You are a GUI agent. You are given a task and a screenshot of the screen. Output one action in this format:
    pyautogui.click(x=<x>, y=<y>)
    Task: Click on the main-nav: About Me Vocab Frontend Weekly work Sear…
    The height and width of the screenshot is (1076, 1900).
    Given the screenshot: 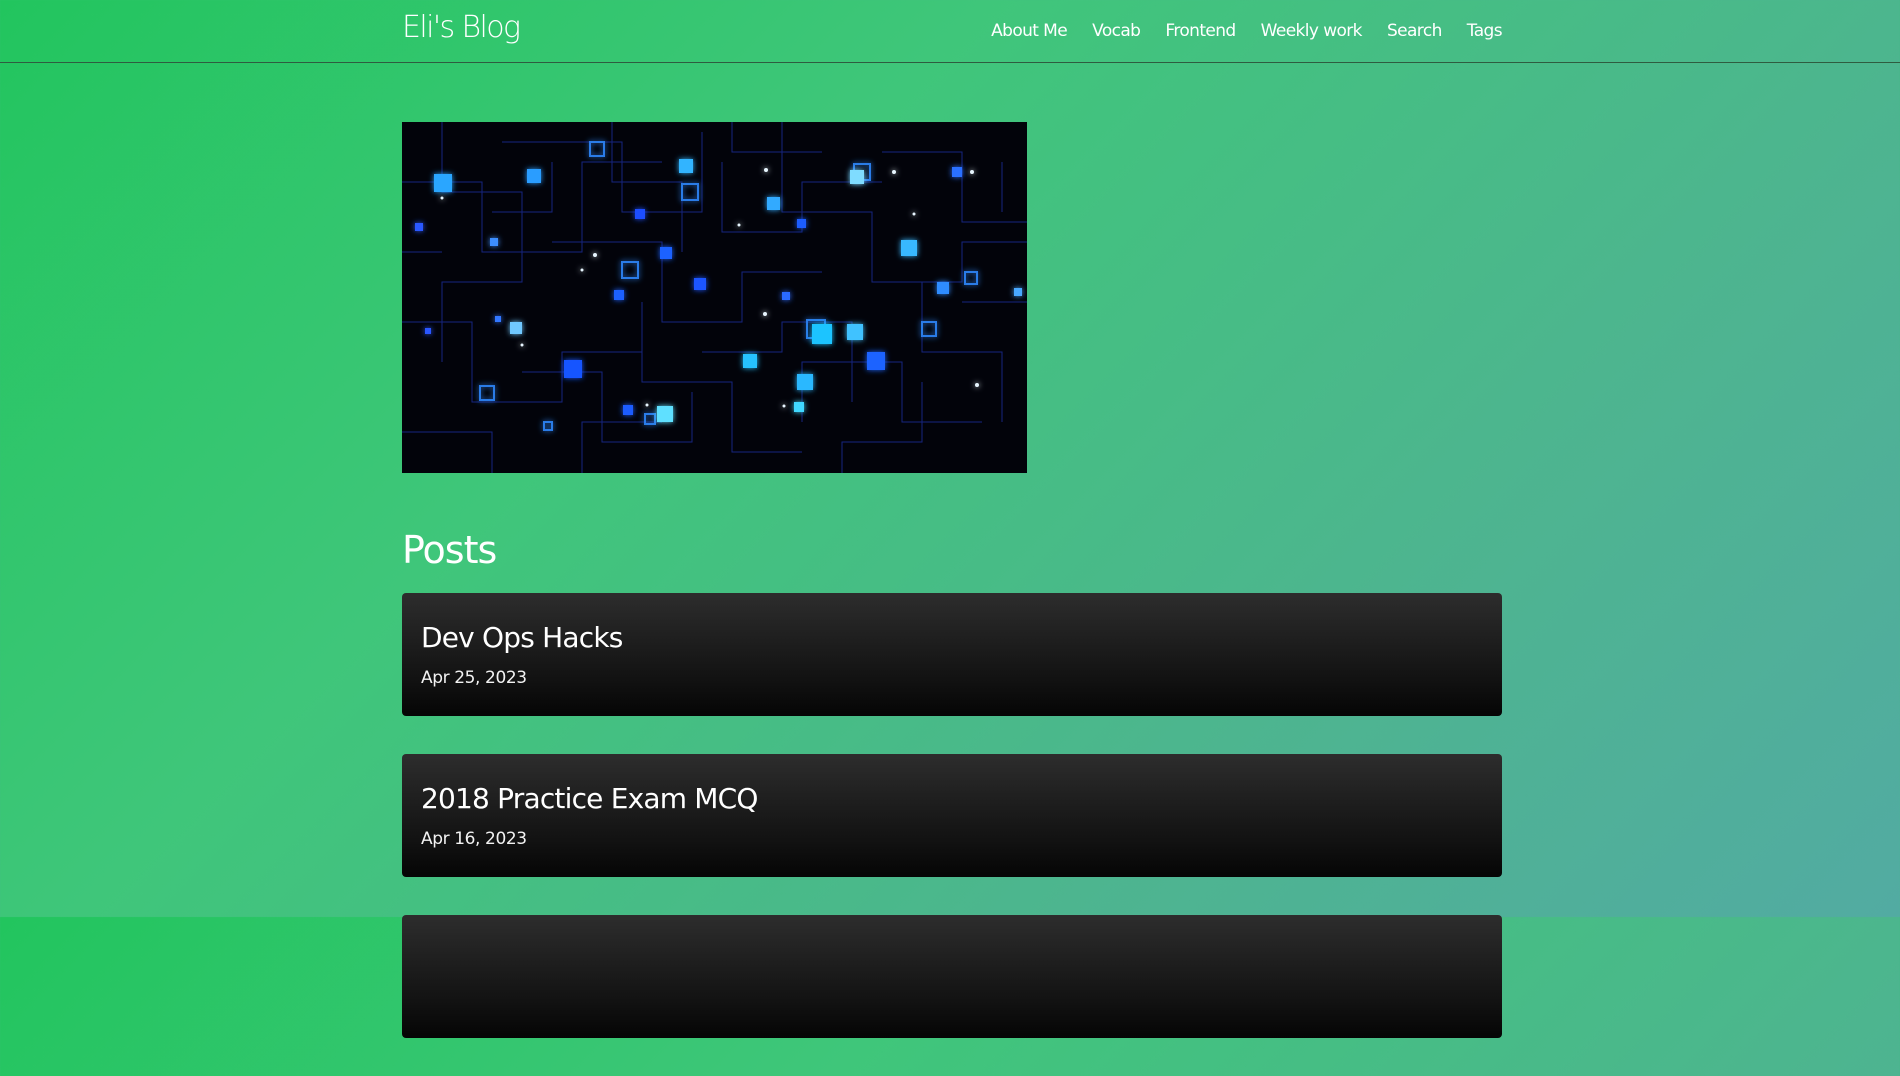 What is the action you would take?
    pyautogui.click(x=1234, y=31)
    